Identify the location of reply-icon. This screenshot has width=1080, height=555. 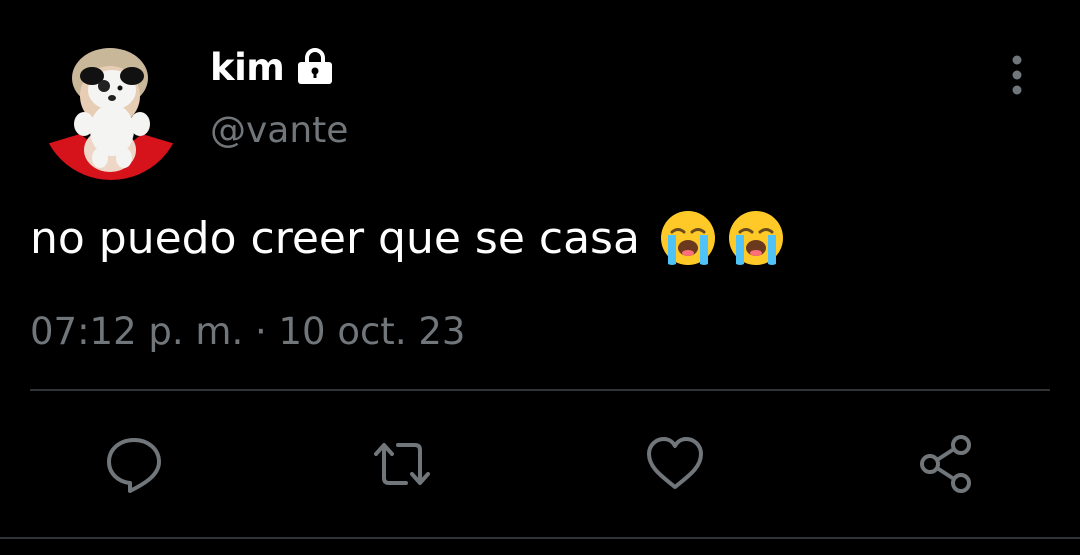
(134, 464).